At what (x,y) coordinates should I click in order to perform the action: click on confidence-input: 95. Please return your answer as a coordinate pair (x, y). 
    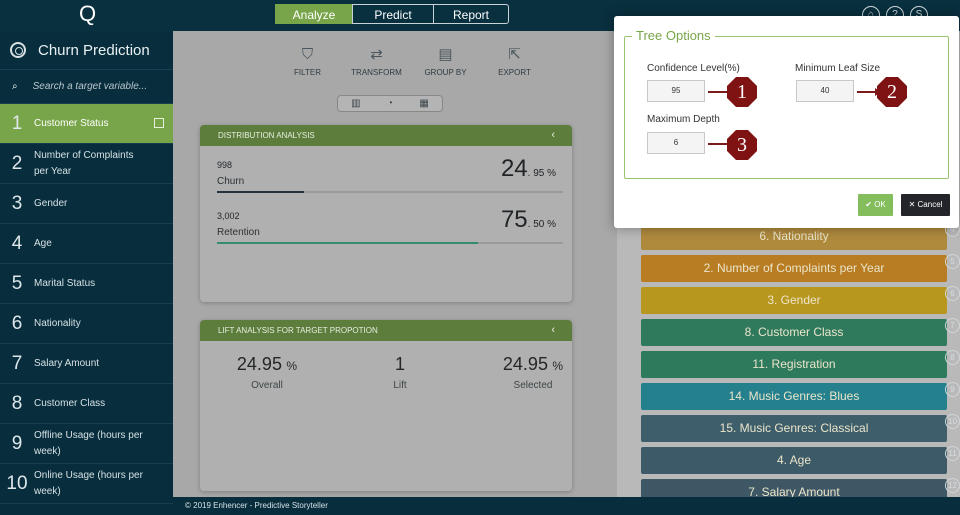
    Looking at the image, I should click on (676, 91).